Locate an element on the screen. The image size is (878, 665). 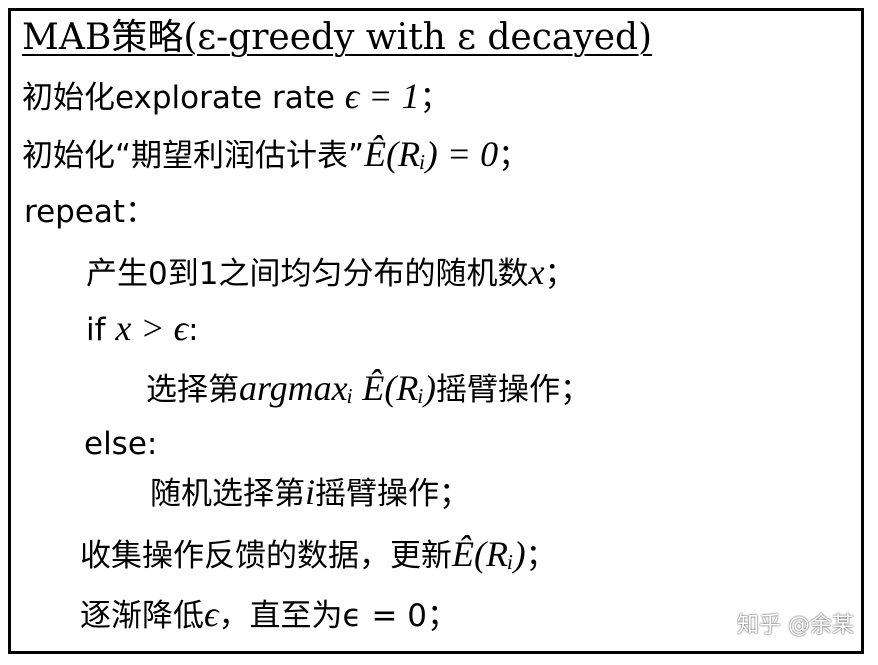
line-text: 逐渐降低 is located at coordinates (142, 616).